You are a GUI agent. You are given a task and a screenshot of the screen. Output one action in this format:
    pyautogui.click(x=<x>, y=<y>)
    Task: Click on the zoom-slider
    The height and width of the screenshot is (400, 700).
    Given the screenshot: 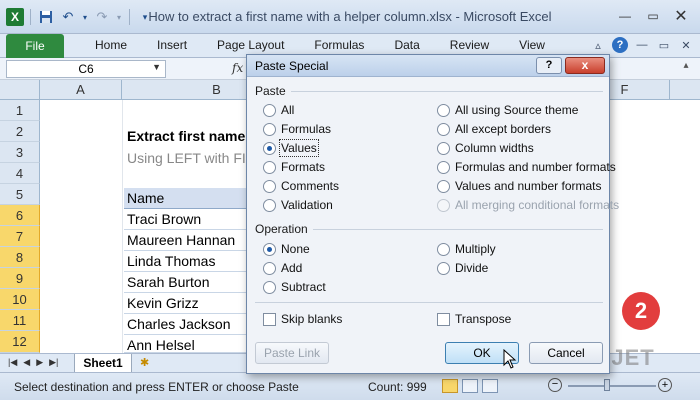 What is the action you would take?
    pyautogui.click(x=612, y=386)
    